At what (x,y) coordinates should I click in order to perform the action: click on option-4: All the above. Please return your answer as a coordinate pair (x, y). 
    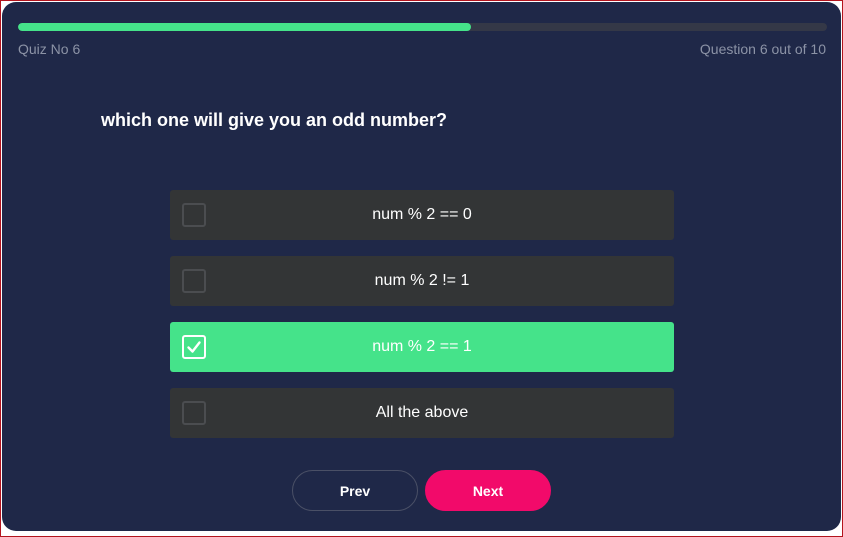
    Looking at the image, I should click on (422, 413).